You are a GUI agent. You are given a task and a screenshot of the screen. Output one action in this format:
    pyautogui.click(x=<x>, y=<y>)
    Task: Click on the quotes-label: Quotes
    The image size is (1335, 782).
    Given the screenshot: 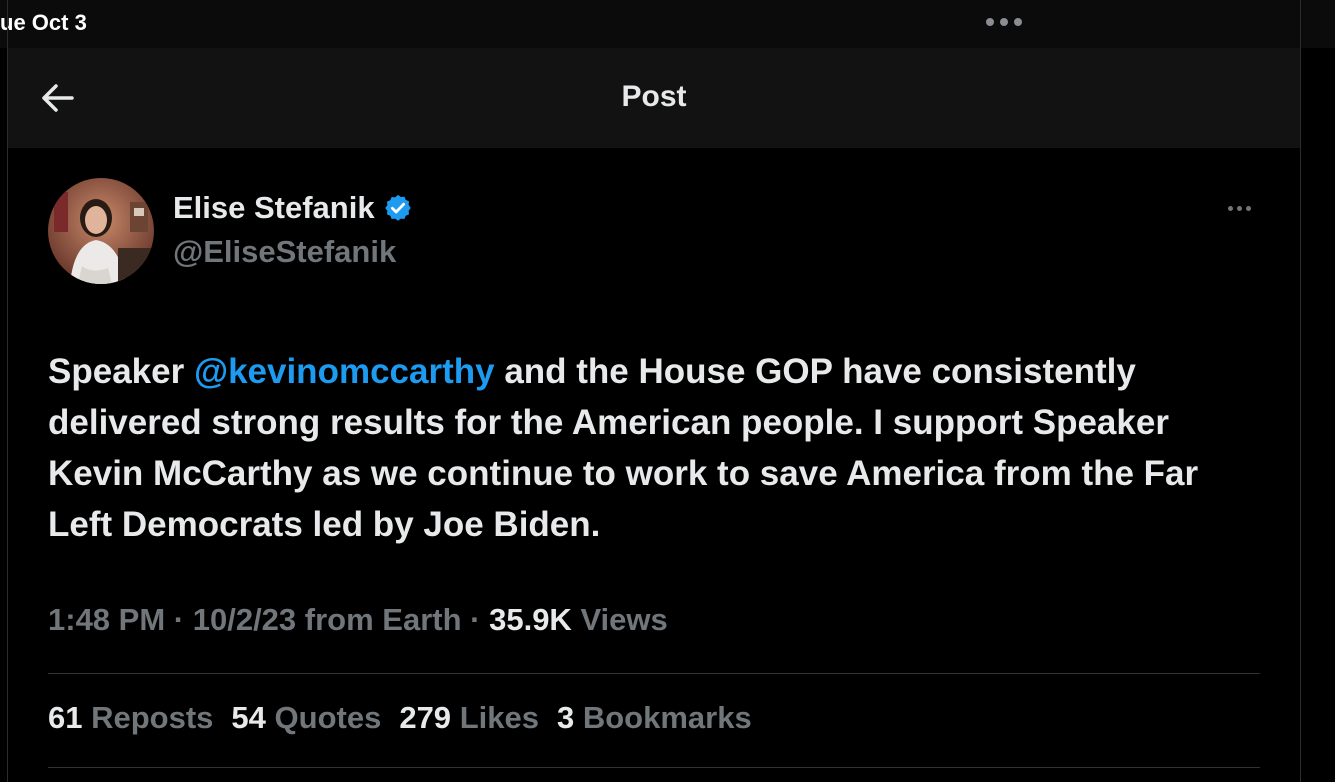 What is the action you would take?
    pyautogui.click(x=328, y=717)
    